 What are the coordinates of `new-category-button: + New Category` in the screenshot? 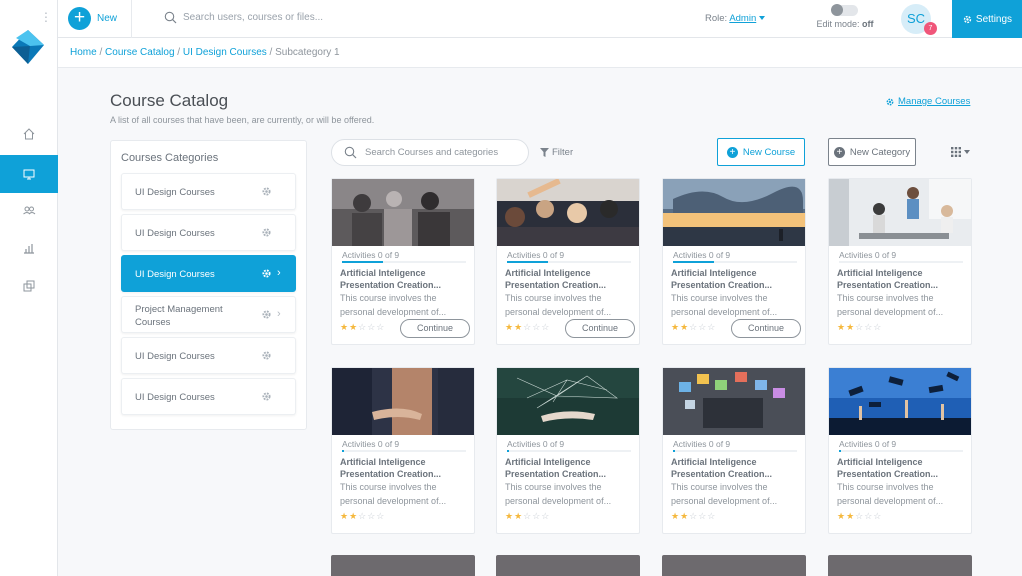 It's located at (872, 152).